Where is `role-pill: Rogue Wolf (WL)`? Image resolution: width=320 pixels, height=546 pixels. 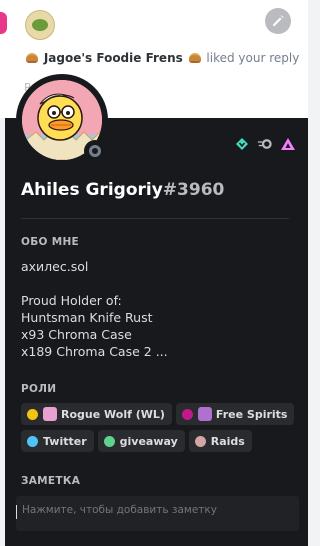
role-pill: Rogue Wolf (WL) is located at coordinates (96, 414).